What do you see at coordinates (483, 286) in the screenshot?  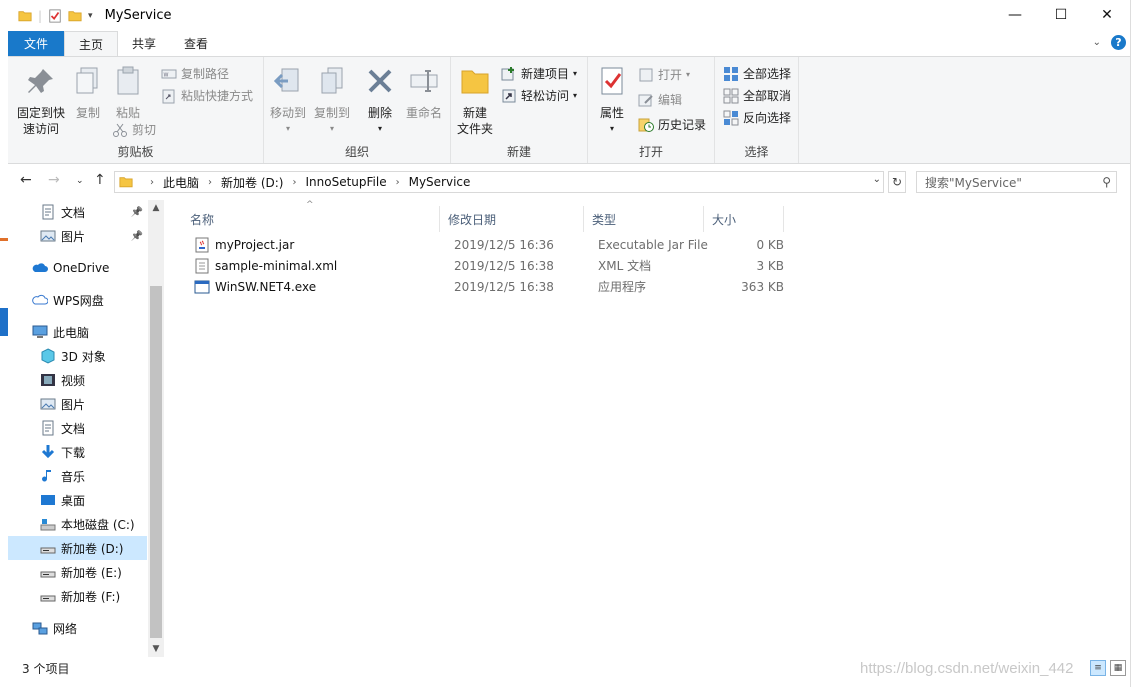 I see `table-row: WinSW.NET4.exe 2019/12/5 16:38 应用程序 363 KB` at bounding box center [483, 286].